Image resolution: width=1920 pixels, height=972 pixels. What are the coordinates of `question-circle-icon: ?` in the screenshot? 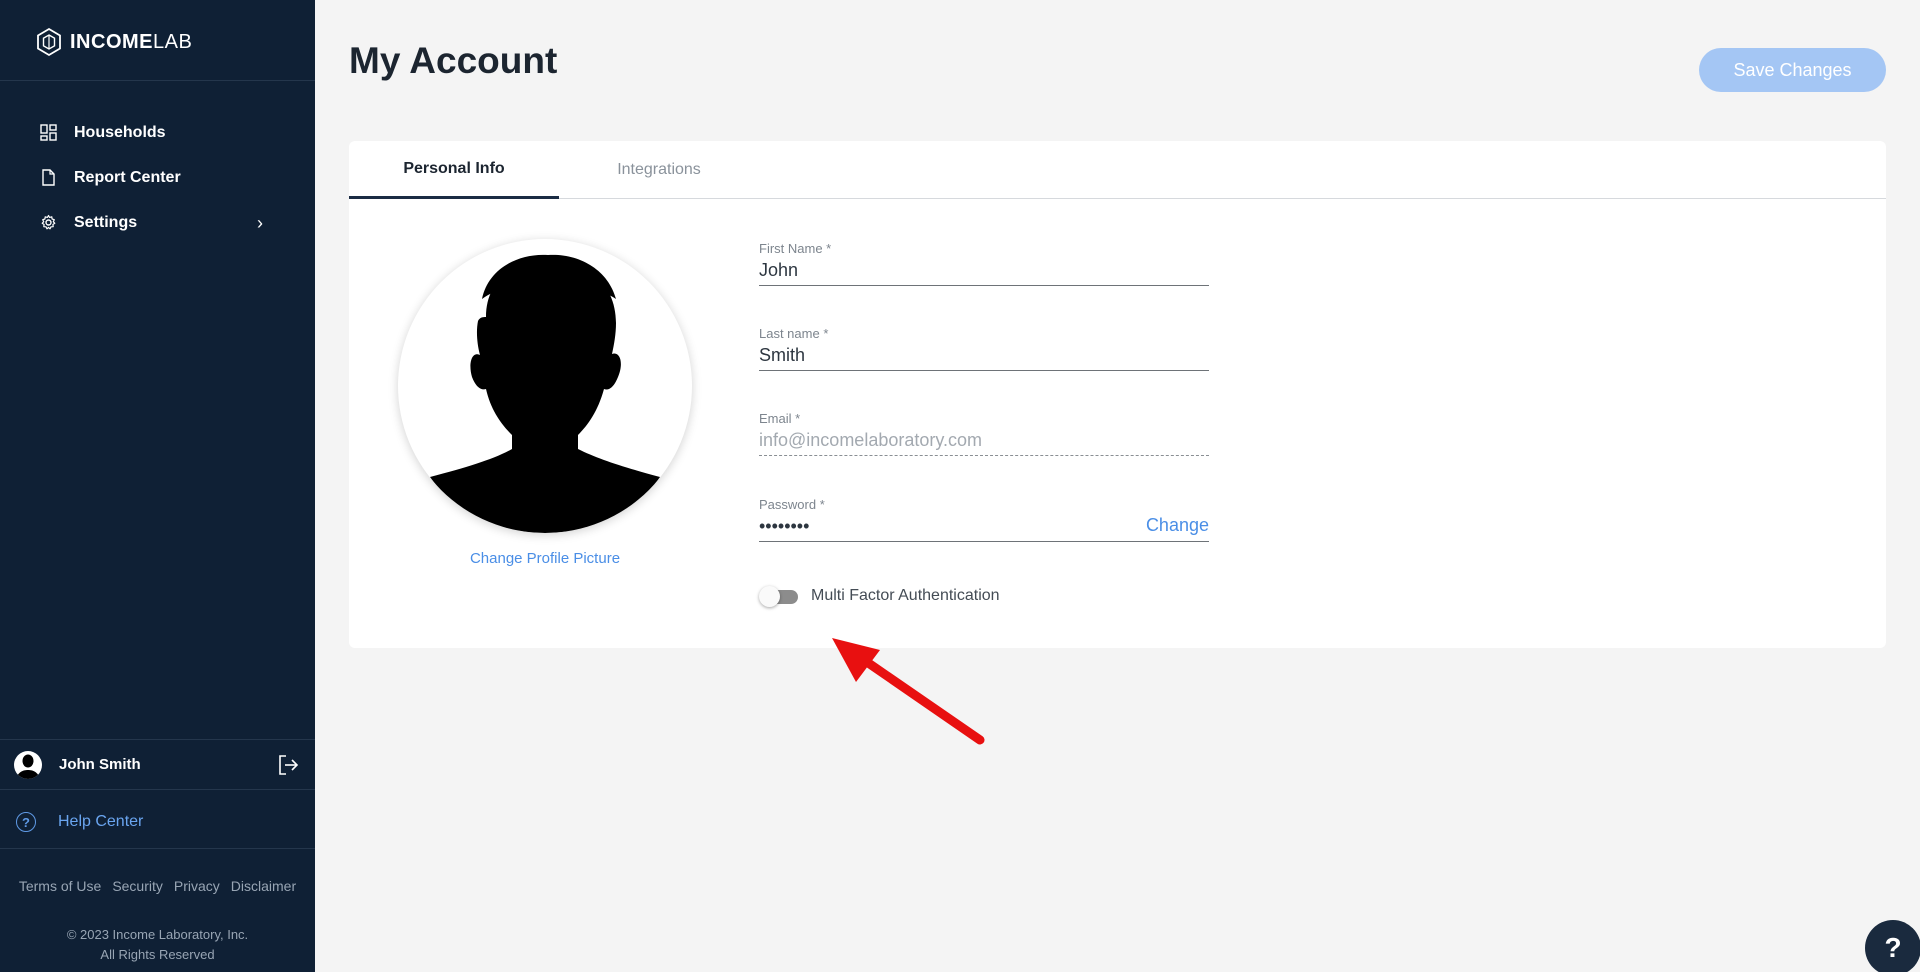 It's located at (26, 822).